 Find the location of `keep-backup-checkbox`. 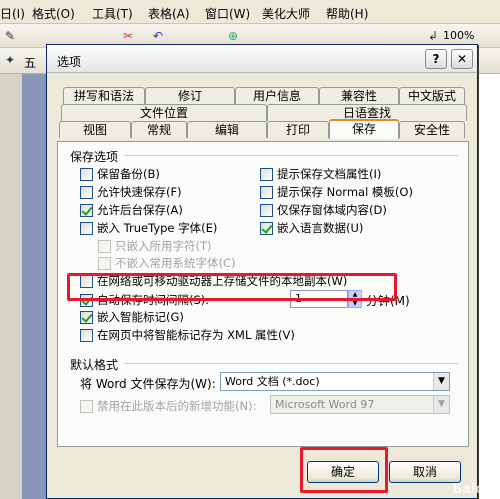

keep-backup-checkbox is located at coordinates (86, 174).